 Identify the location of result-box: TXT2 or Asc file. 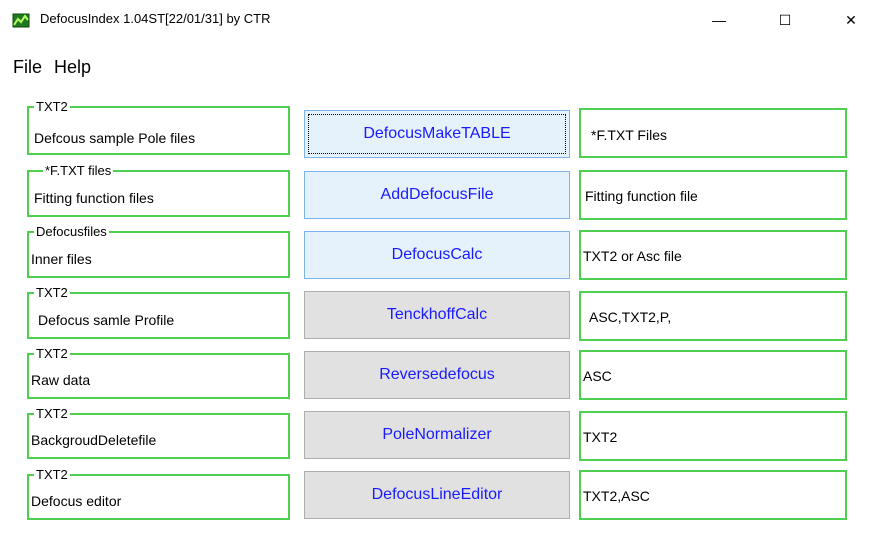
(713, 255).